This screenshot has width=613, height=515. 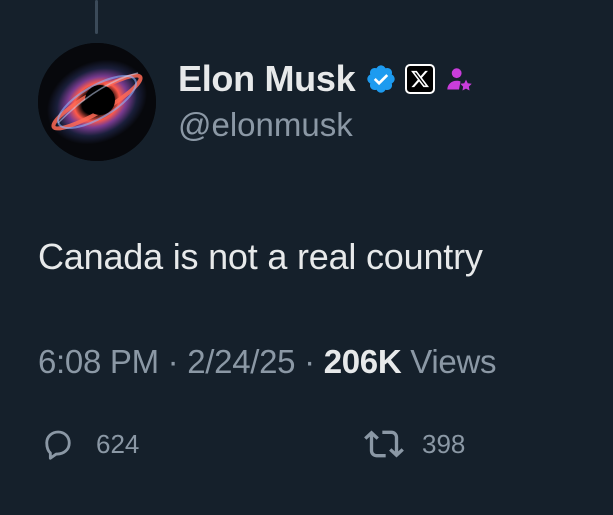 What do you see at coordinates (260, 256) in the screenshot?
I see `tweet-text: Canada is not a real country` at bounding box center [260, 256].